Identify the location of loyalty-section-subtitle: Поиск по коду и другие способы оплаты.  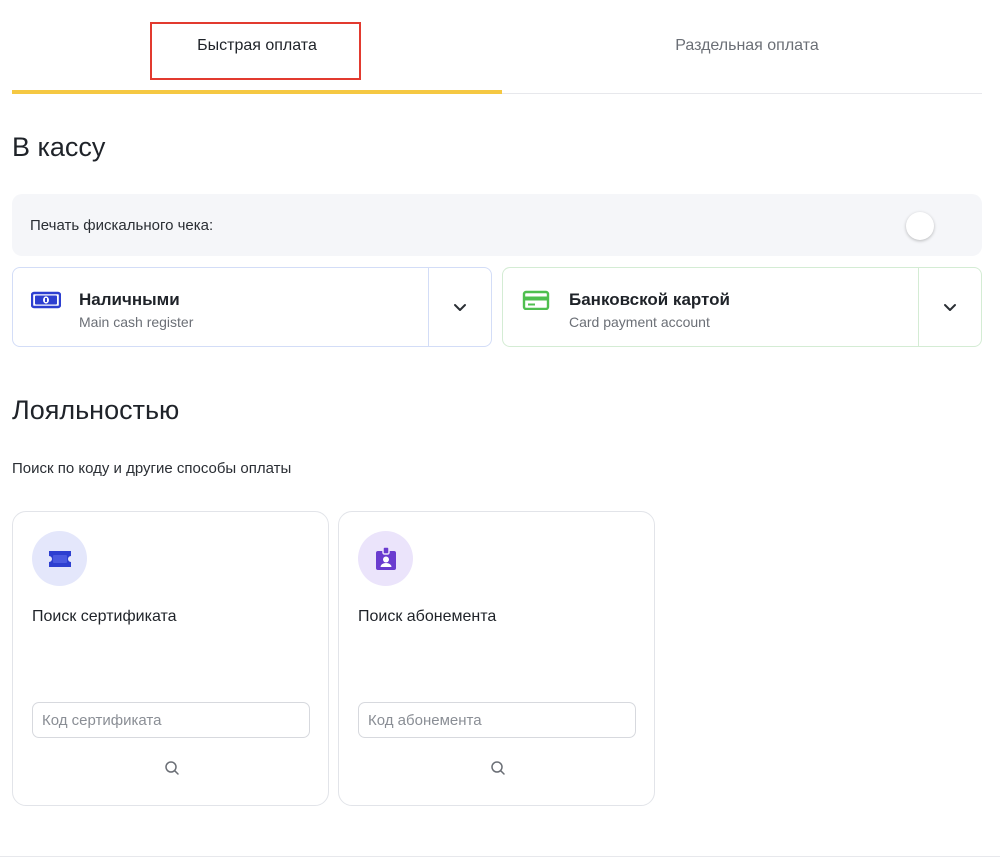
(152, 468).